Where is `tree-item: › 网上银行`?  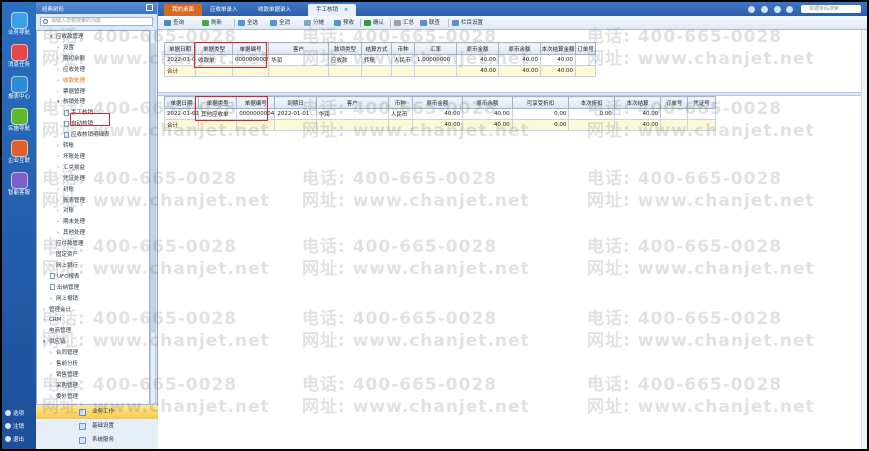
tree-item: › 网上银行 is located at coordinates (64, 266).